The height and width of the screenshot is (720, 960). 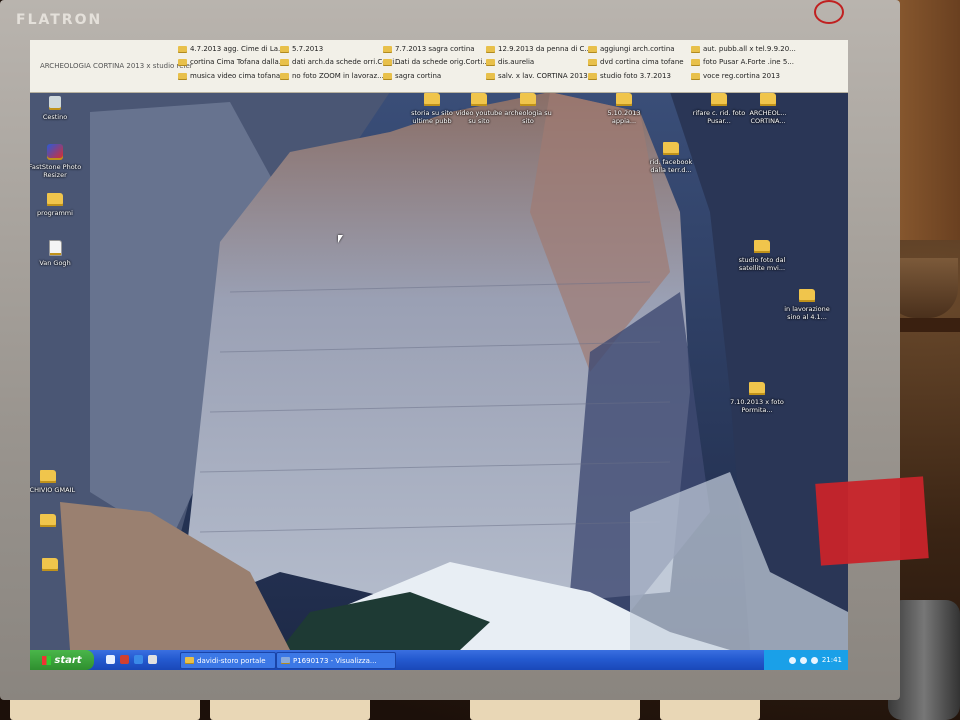 I want to click on explorer-folder-item: sagra cortina, so click(x=412, y=76).